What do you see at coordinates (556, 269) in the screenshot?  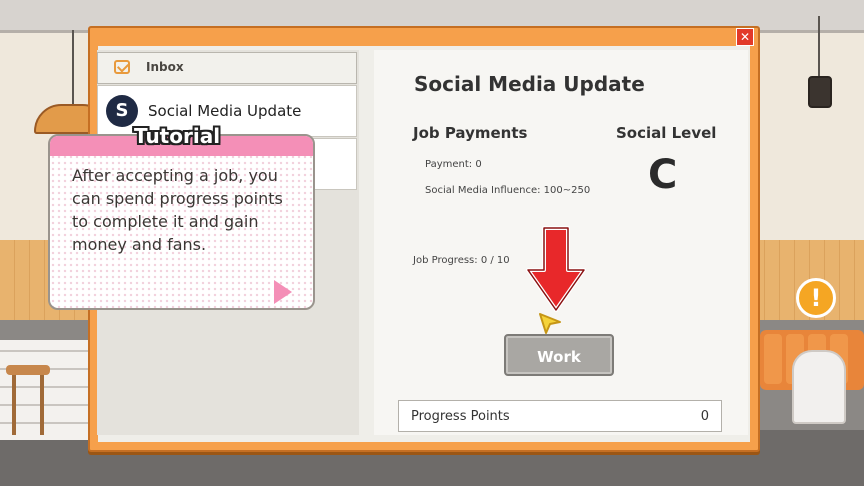 I see `down-arrow-icon` at bounding box center [556, 269].